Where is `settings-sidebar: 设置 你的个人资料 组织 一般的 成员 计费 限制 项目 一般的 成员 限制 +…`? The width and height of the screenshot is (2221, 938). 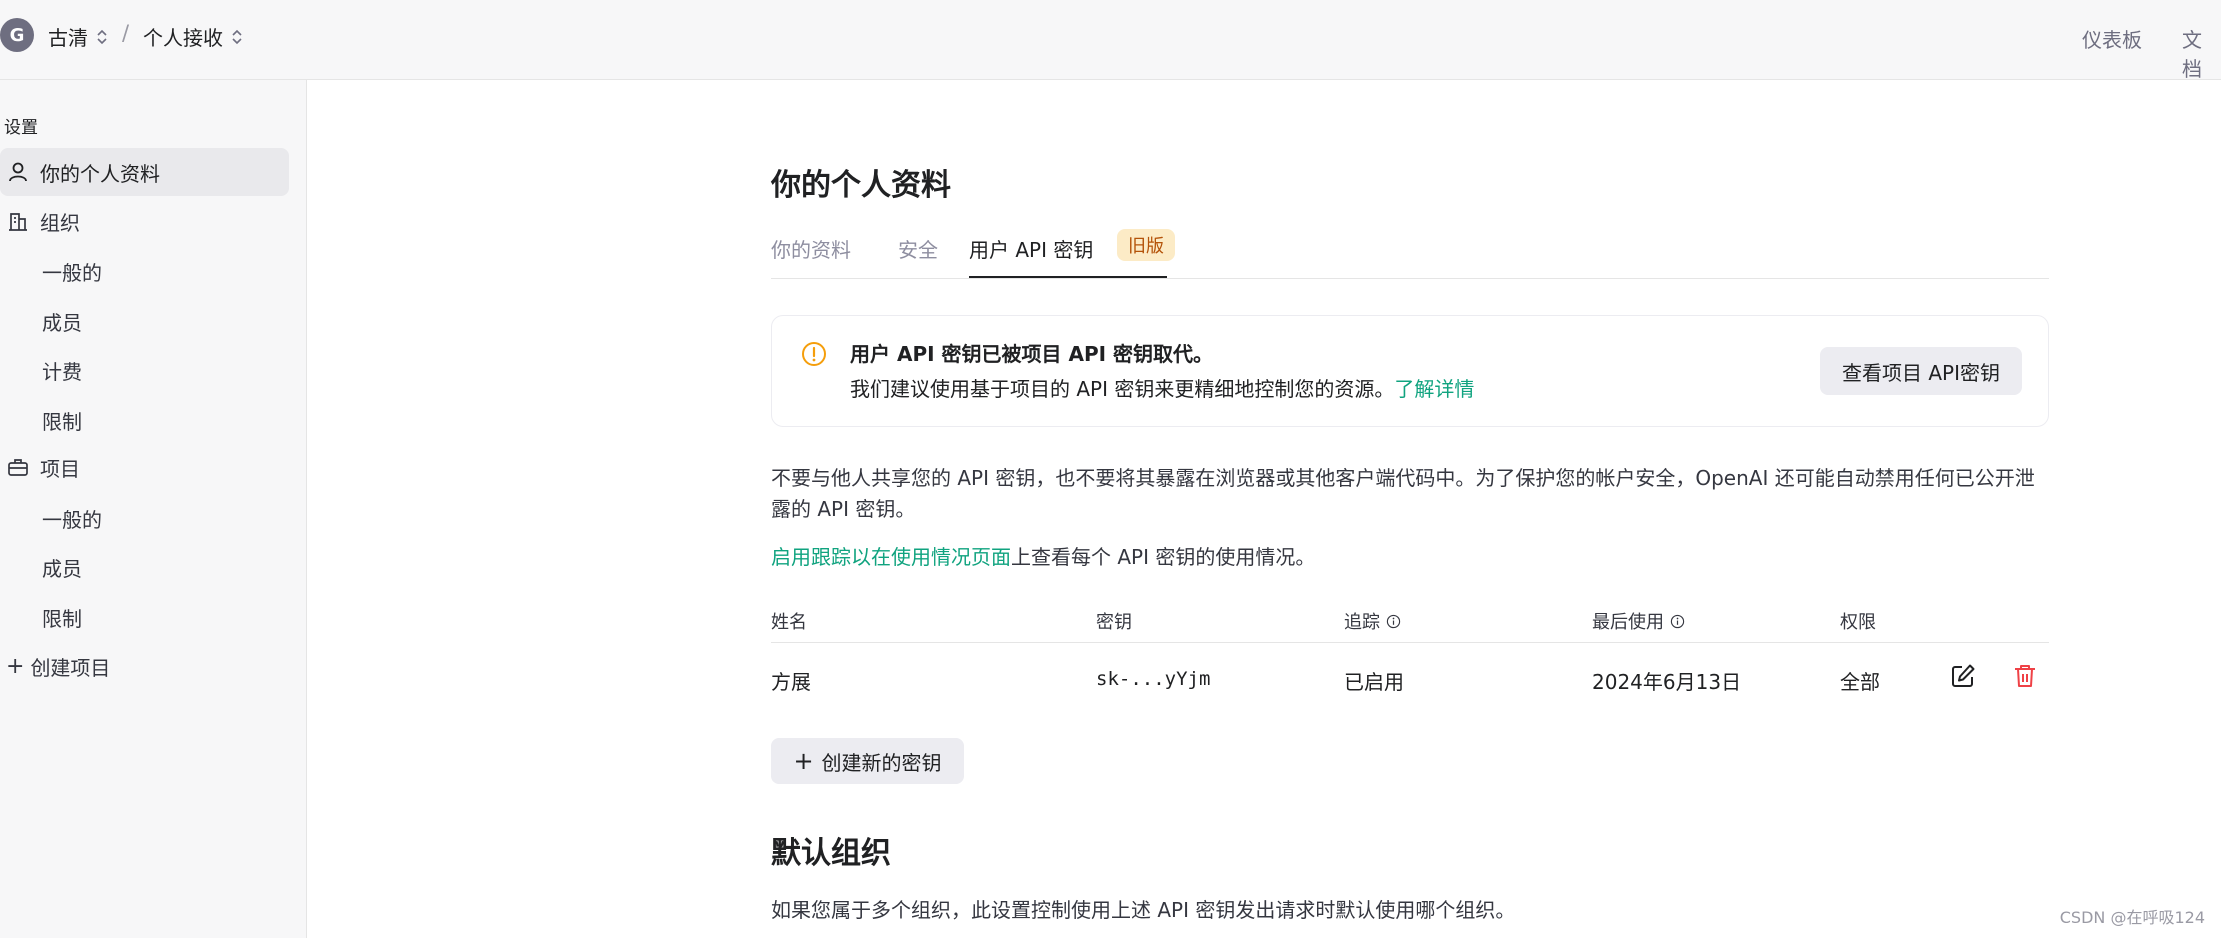
settings-sidebar: 设置 你的个人资料 组织 一般的 成员 计费 限制 项目 一般的 成员 限制 +… is located at coordinates (153, 509).